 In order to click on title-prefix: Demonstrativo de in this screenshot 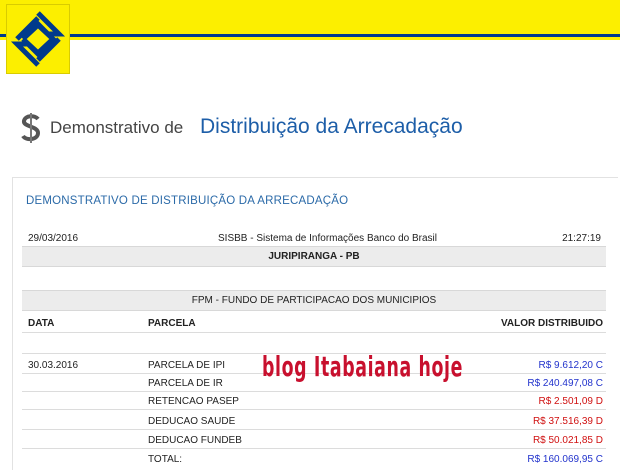, I will do `click(117, 127)`.